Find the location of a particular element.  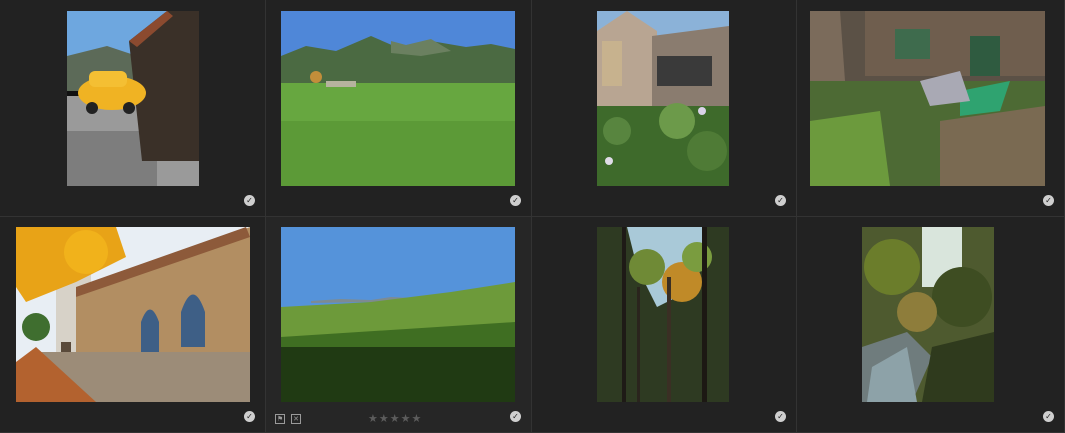

flag-icon: ⚑ is located at coordinates (280, 419).